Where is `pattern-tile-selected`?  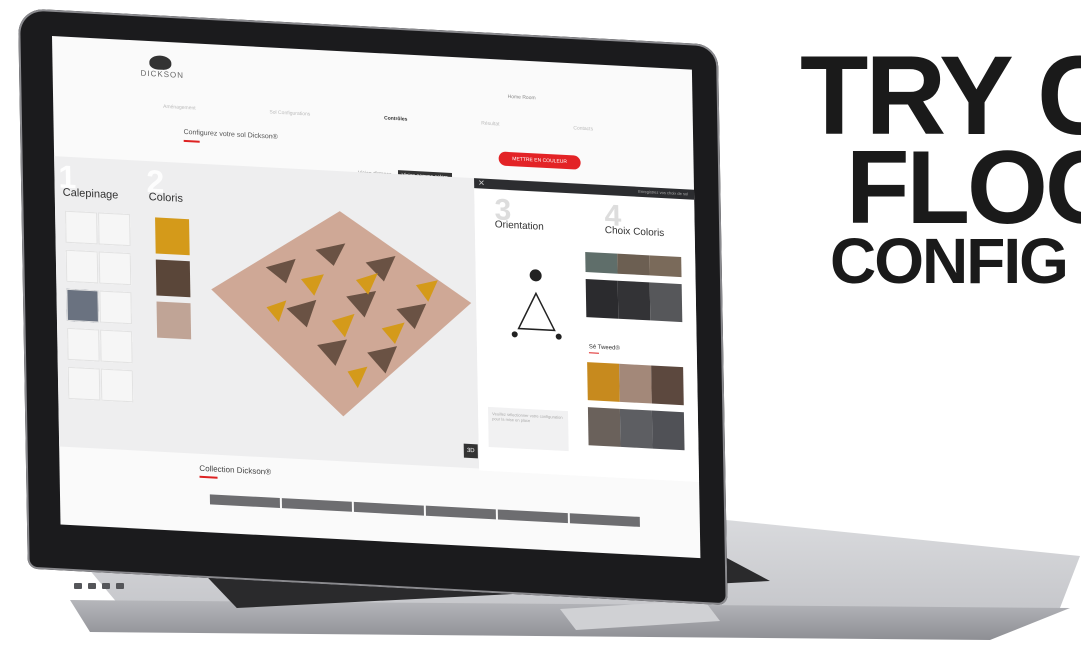 pattern-tile-selected is located at coordinates (82, 305).